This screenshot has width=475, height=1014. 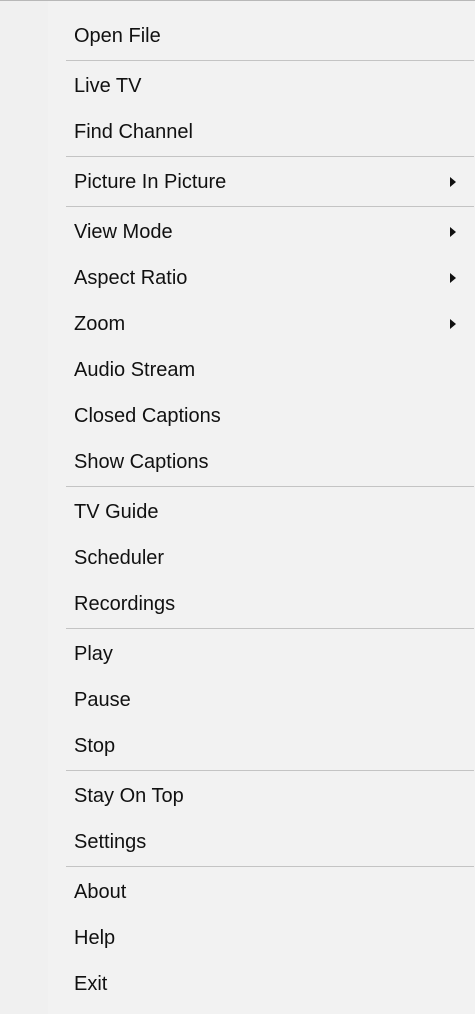 What do you see at coordinates (119, 558) in the screenshot?
I see `menu-item-label: Scheduler` at bounding box center [119, 558].